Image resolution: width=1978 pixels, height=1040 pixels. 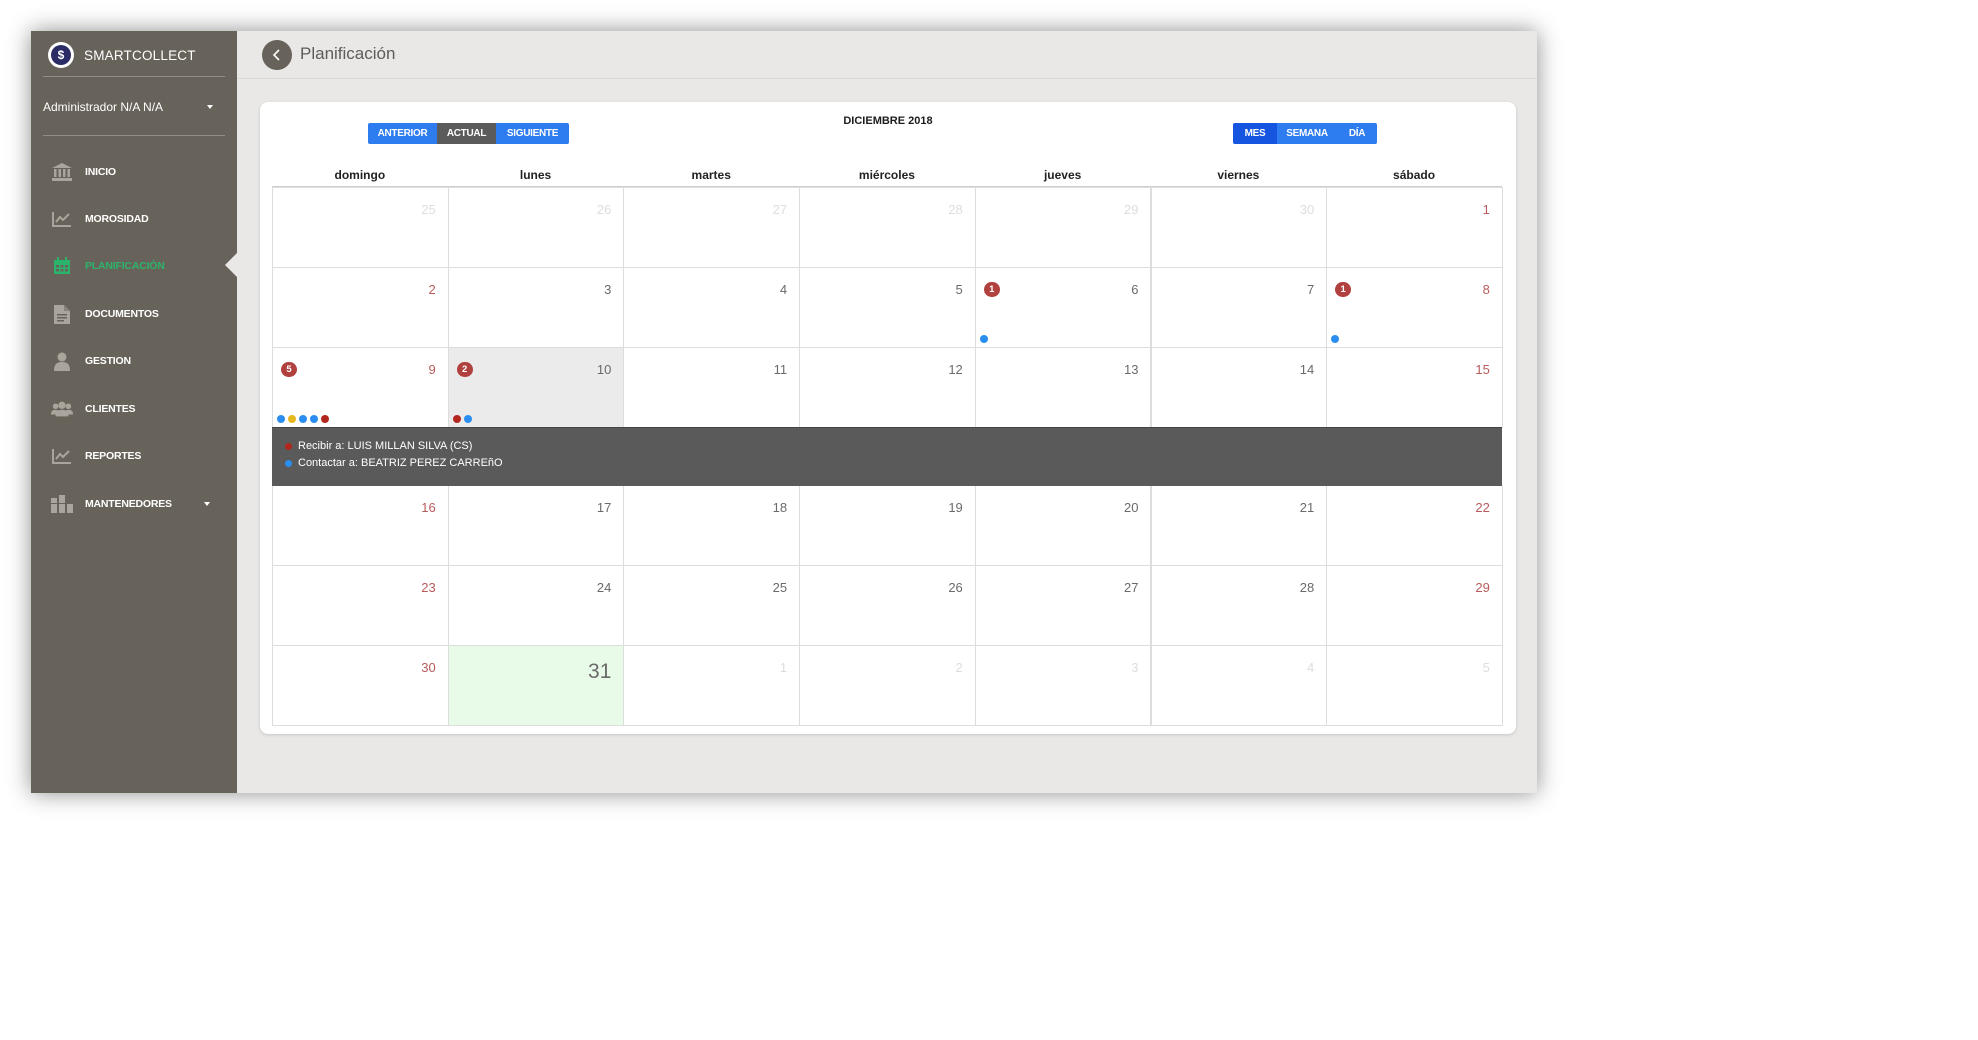 I want to click on sidebar-item-label: DOCUMENTOS, so click(x=122, y=314).